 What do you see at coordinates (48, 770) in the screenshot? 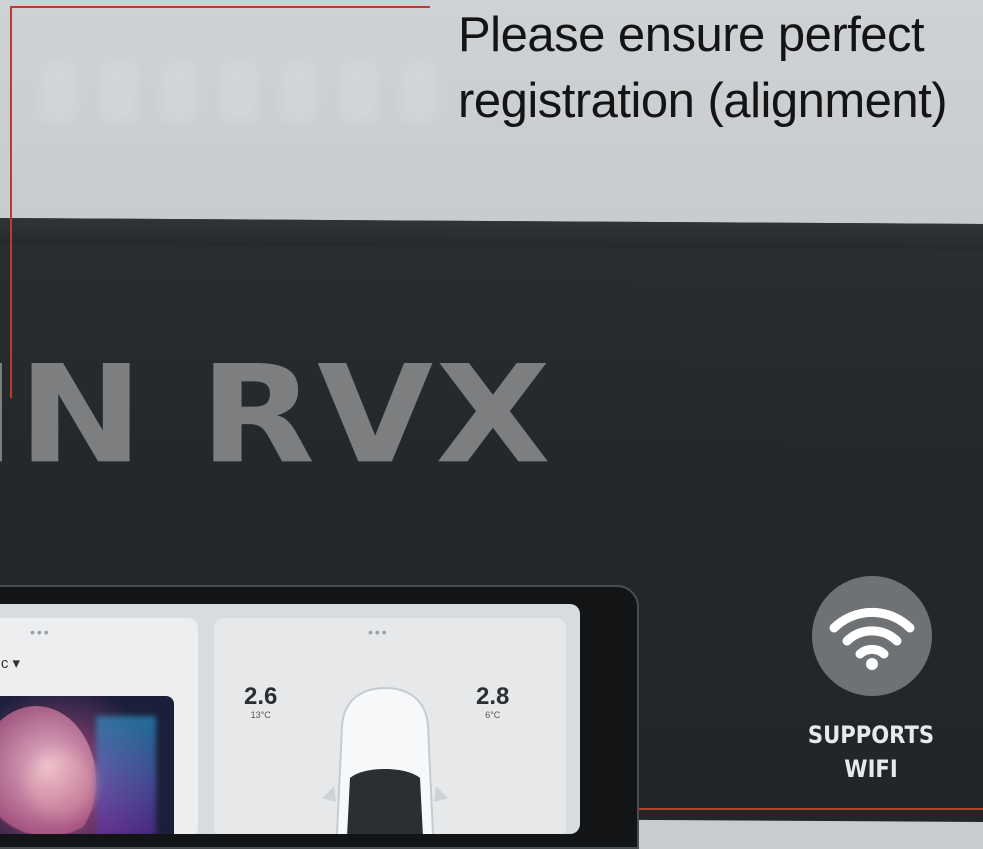
I see `album-art-figure` at bounding box center [48, 770].